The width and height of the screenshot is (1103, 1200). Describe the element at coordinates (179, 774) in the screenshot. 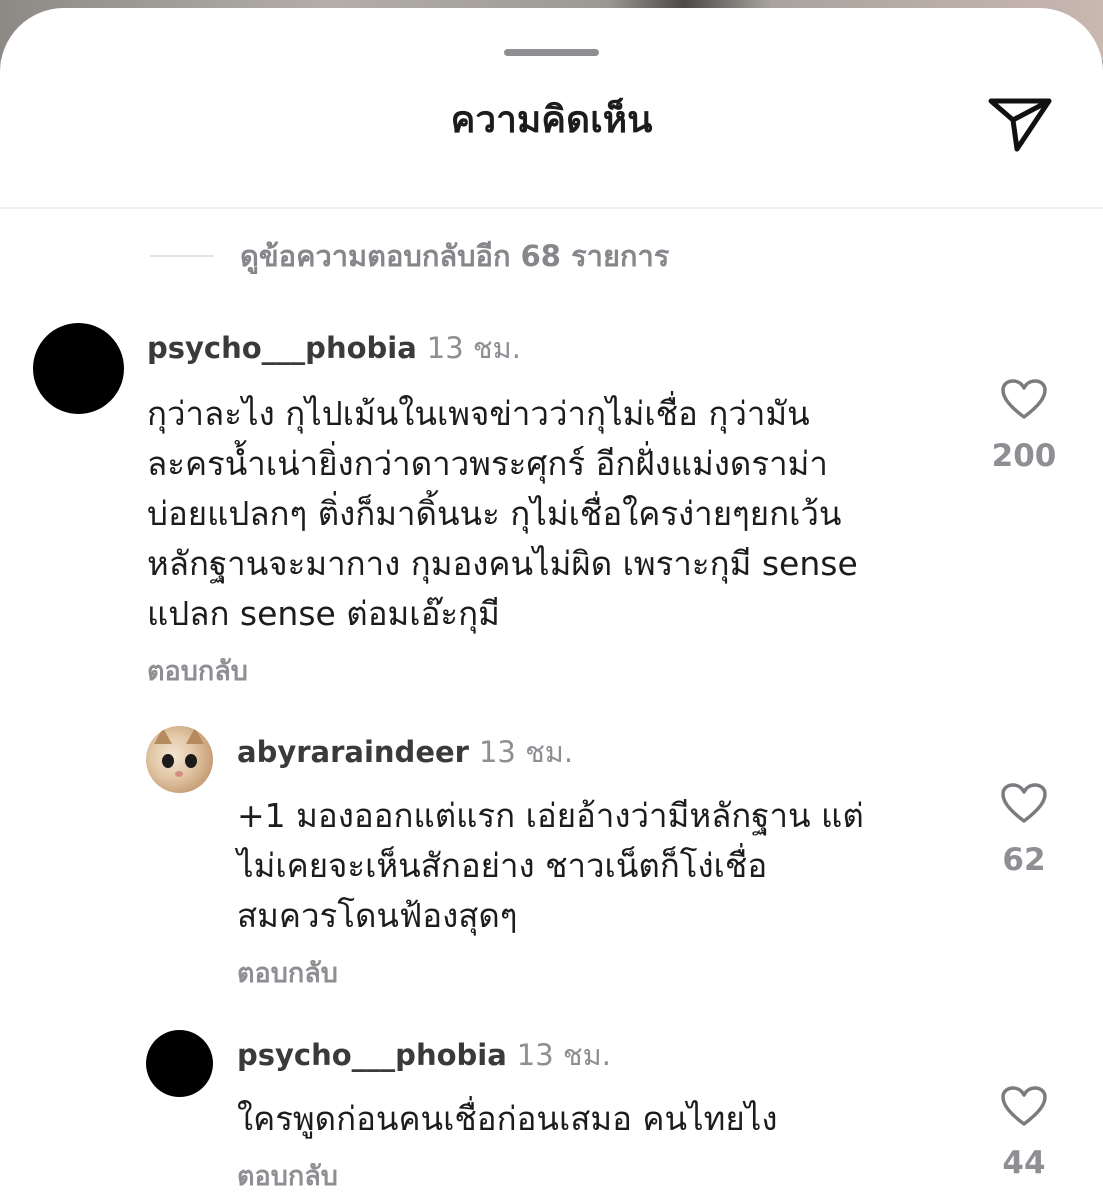

I see `cat-nose` at that location.